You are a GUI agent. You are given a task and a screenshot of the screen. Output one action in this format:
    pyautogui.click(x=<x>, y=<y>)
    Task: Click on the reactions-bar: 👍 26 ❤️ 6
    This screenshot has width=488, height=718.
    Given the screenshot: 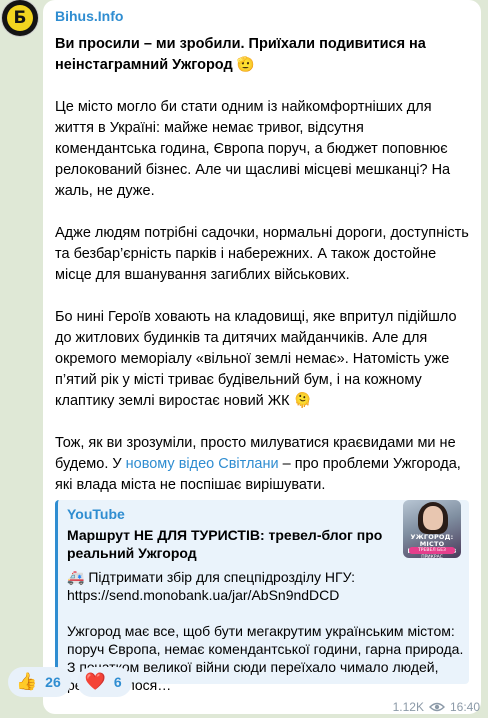 What is the action you would take?
    pyautogui.click(x=70, y=682)
    